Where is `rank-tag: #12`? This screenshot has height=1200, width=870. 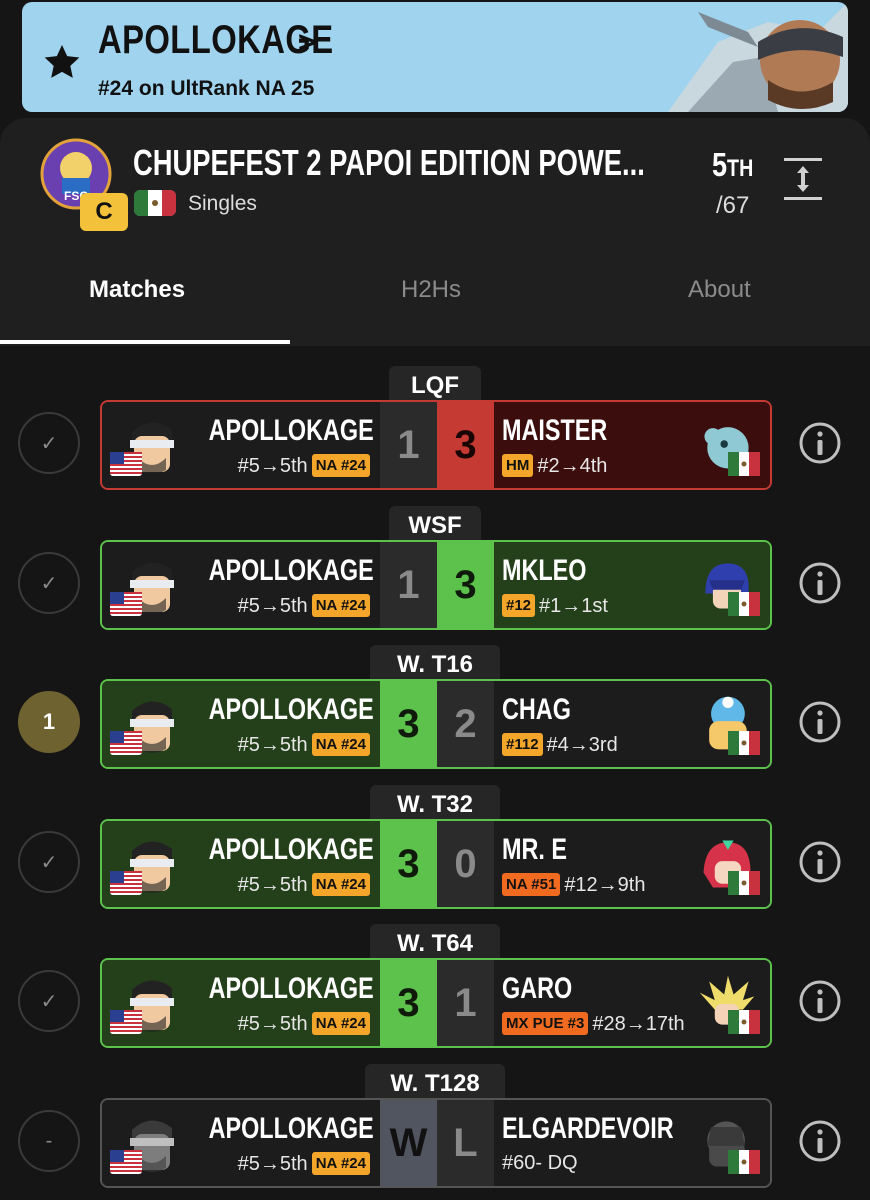
rank-tag: #12 is located at coordinates (519, 605).